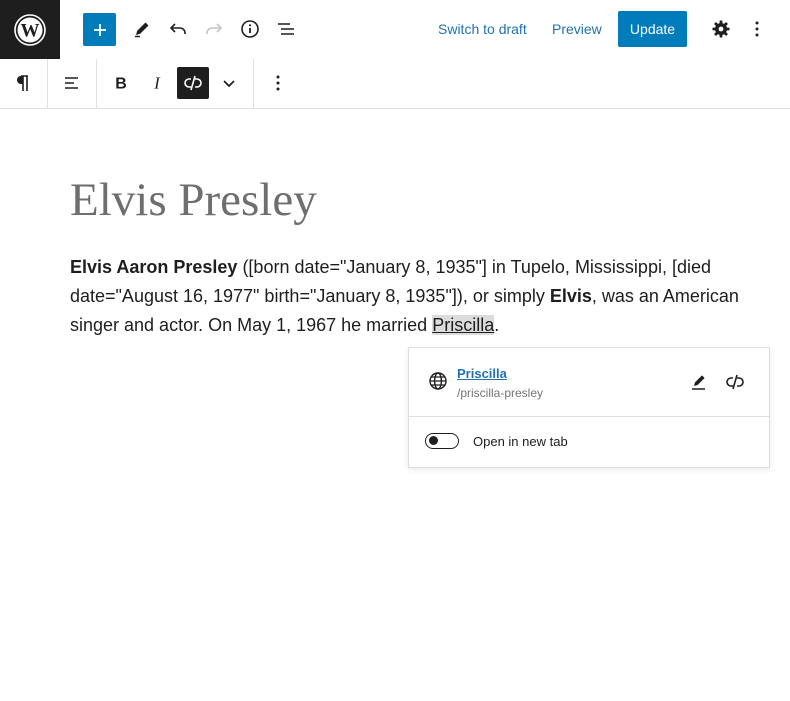 This screenshot has width=790, height=701. I want to click on paragraph-block-button, so click(22, 83).